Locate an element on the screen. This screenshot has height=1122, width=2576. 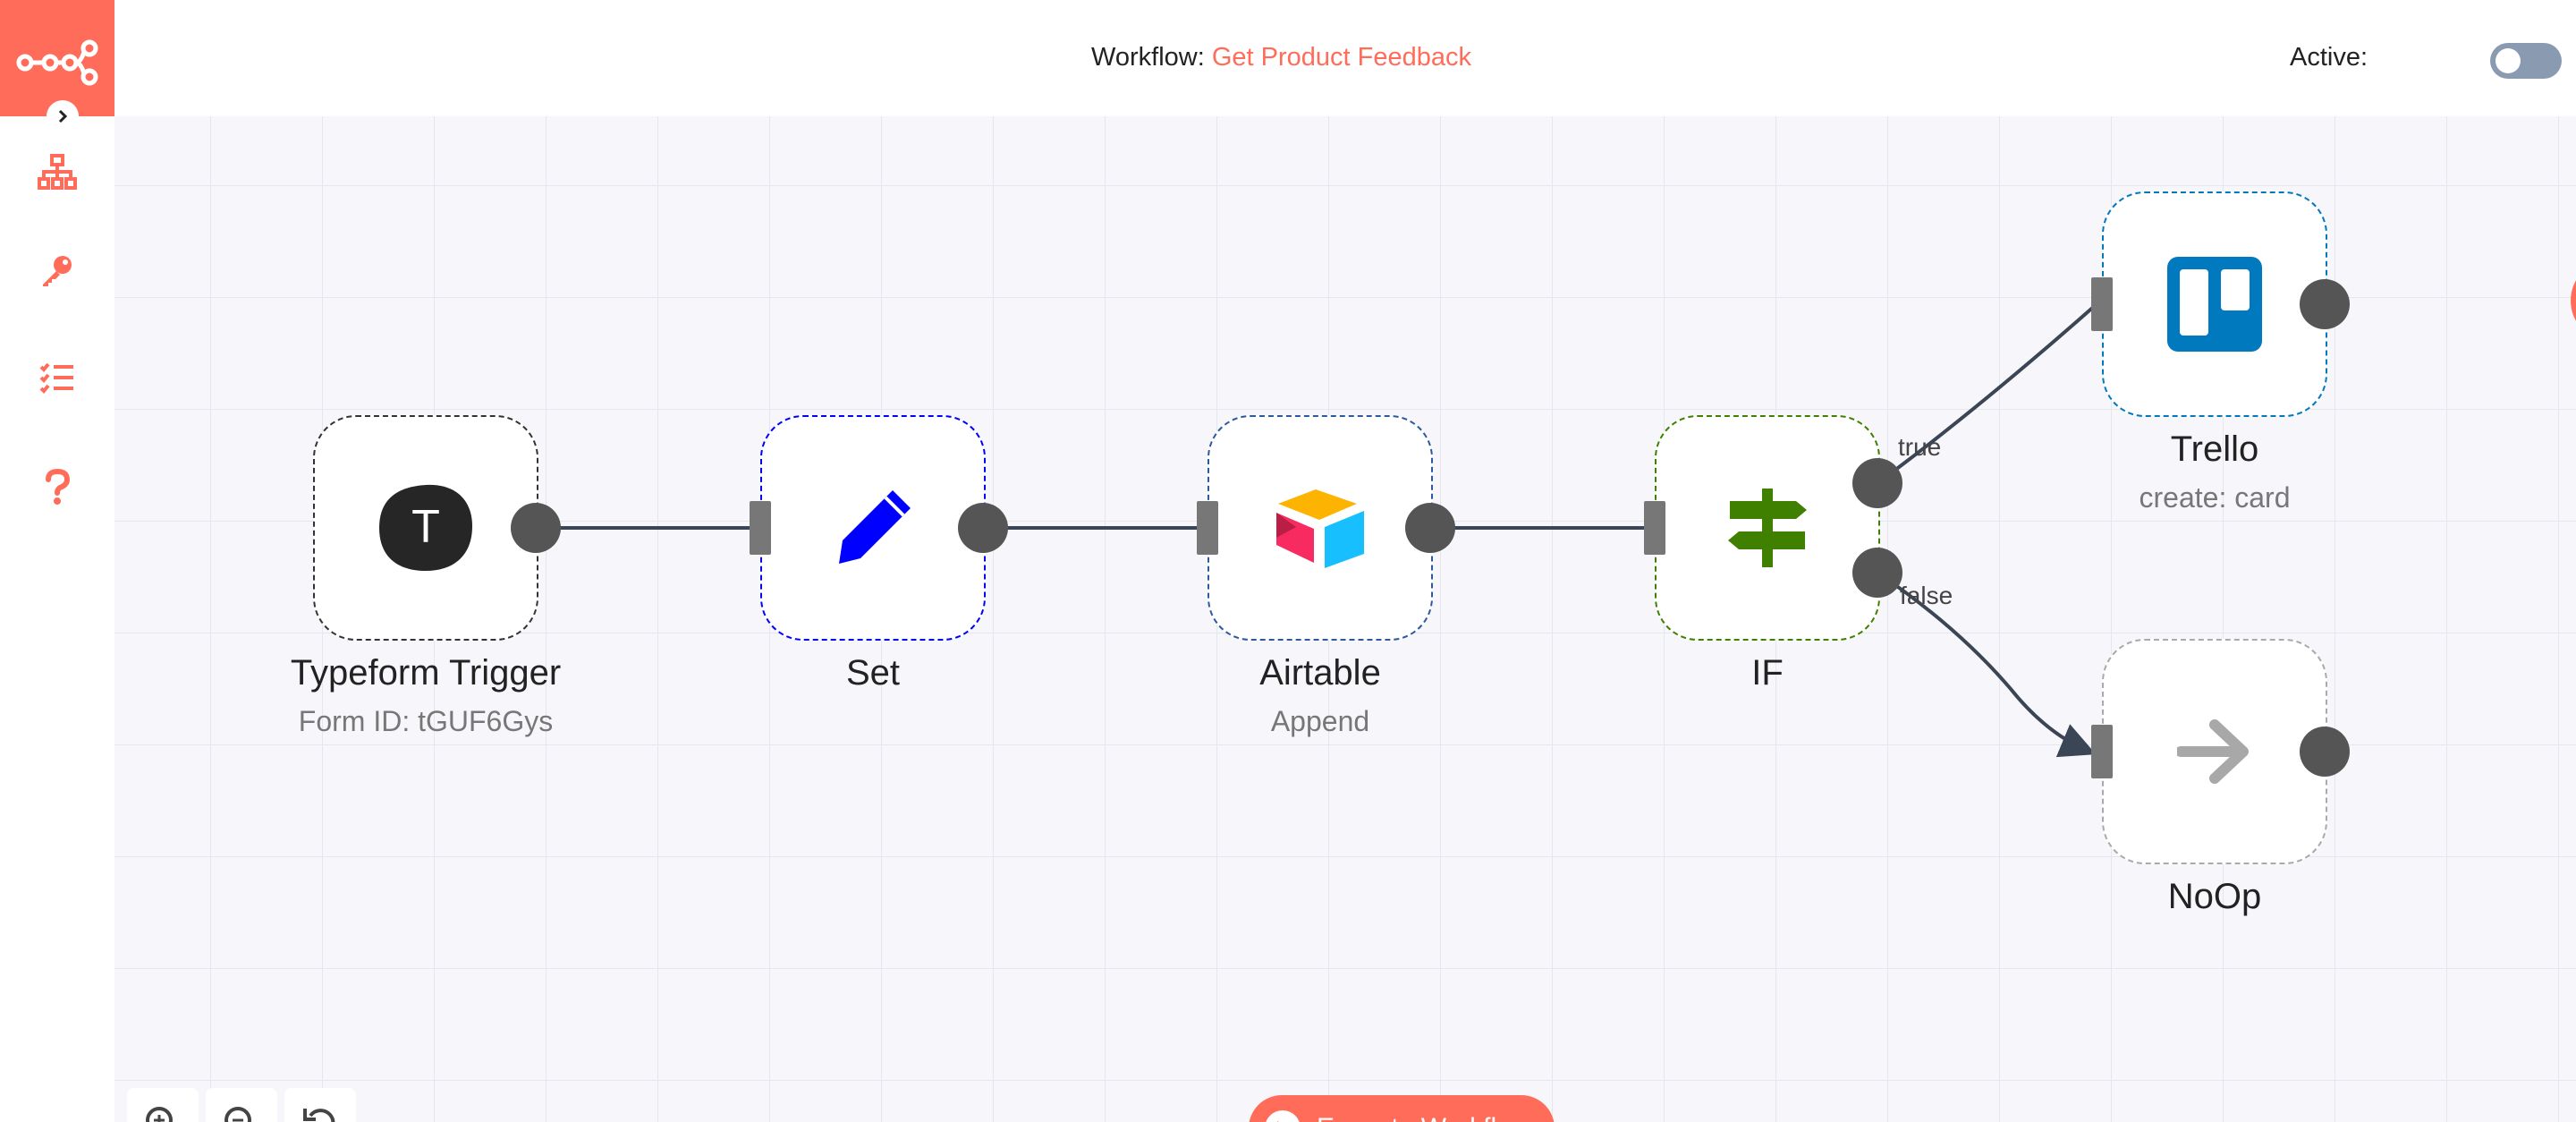
network-icon is located at coordinates (57, 172).